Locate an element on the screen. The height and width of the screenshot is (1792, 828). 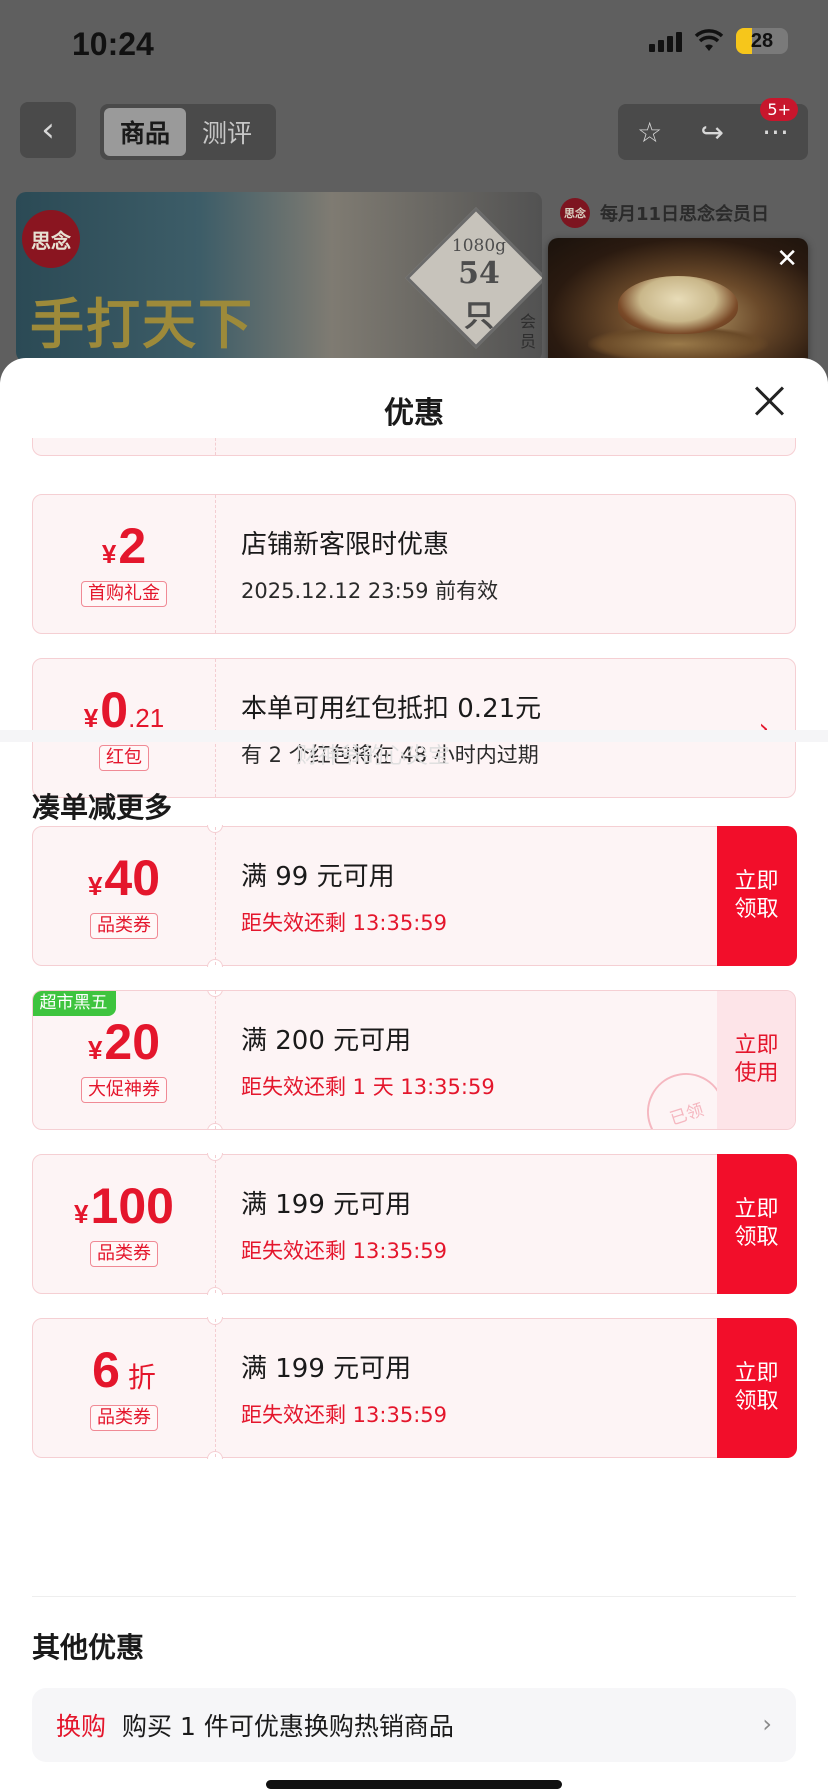
top-actions: ☆ ↪ ··· 5+ is located at coordinates (713, 129).